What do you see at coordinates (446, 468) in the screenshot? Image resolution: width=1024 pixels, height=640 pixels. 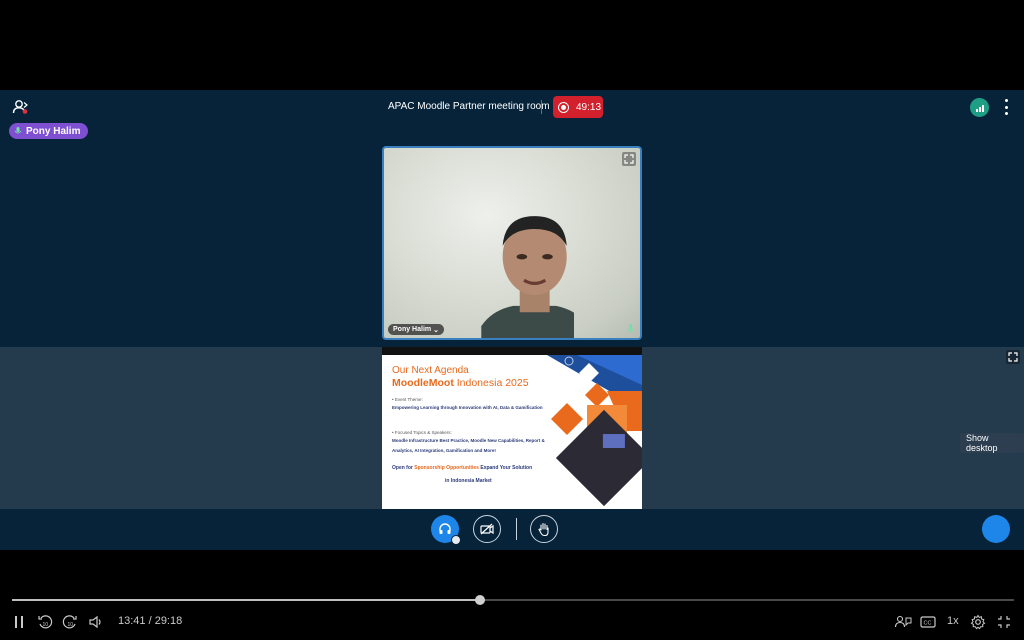 I see `slide-open-highlight: Sponsorship Opportunities` at bounding box center [446, 468].